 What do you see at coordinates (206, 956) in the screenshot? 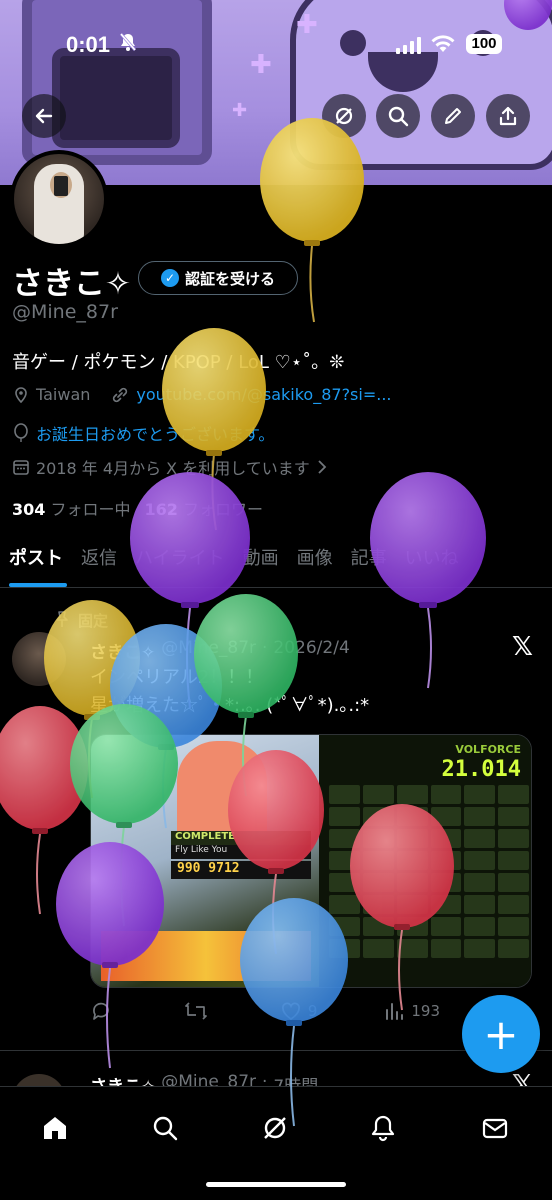
I see `media-chain-bar` at bounding box center [206, 956].